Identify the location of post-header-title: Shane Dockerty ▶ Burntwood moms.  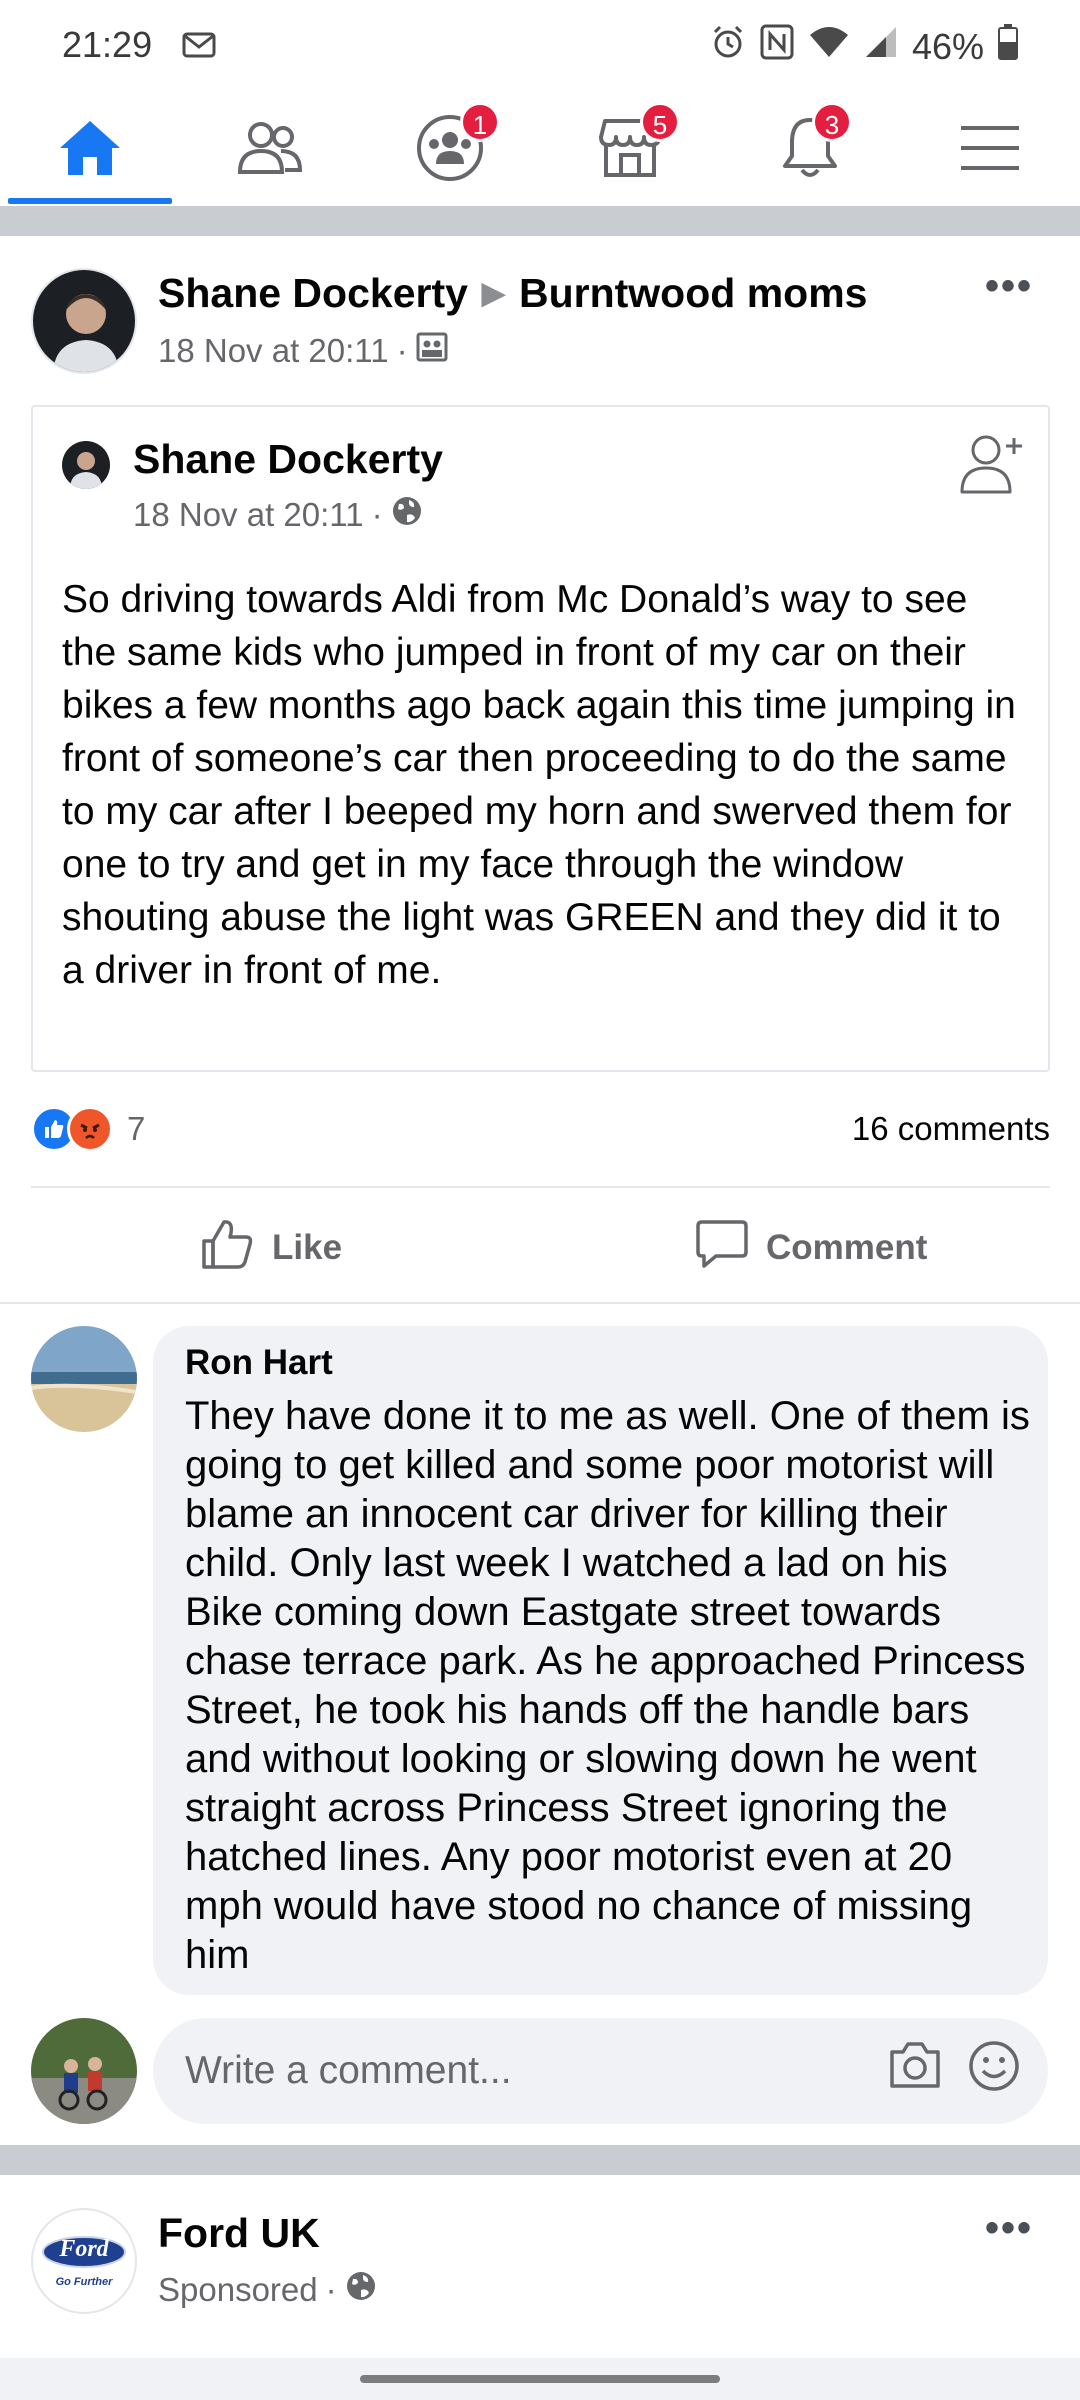
(512, 293).